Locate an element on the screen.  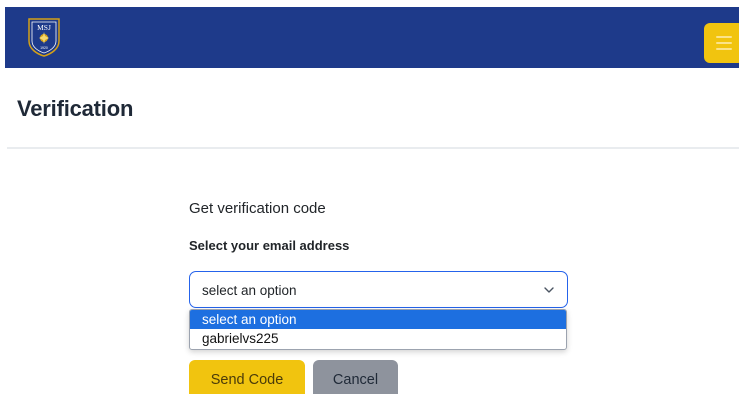
email-select: select an option is located at coordinates (378, 289).